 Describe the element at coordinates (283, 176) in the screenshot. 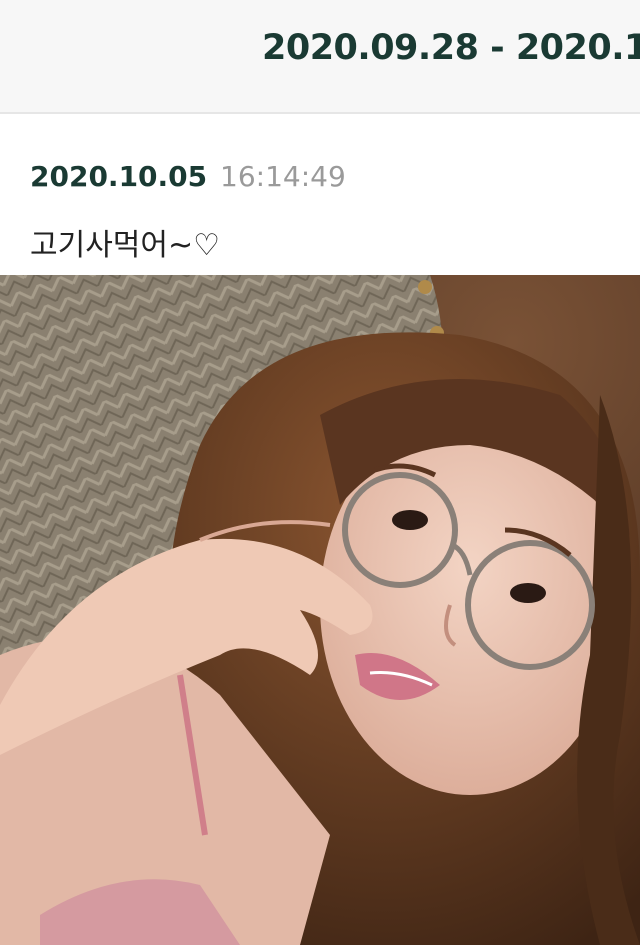

I see `post-time: 16:14:49` at that location.